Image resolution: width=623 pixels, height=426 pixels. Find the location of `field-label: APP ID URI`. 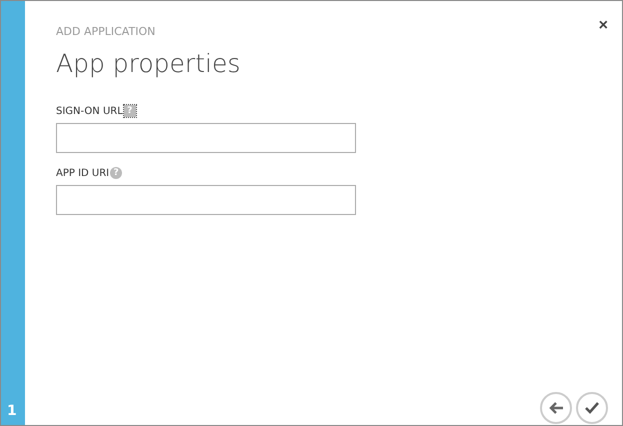

field-label: APP ID URI is located at coordinates (83, 173).